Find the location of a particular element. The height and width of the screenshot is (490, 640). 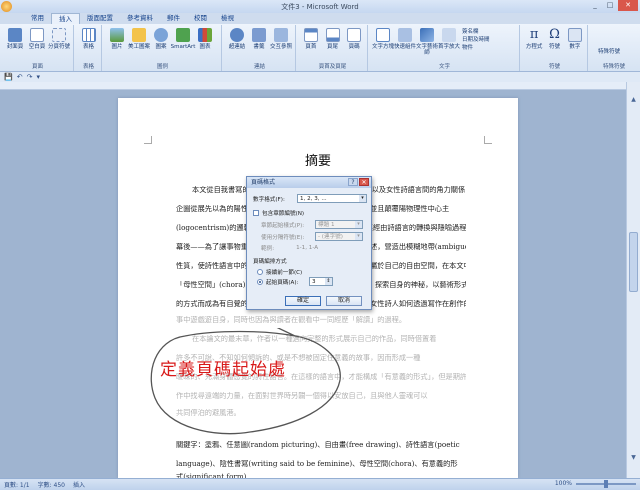

chapter-style-combo: 標題 1 ▾ is located at coordinates (339, 224).